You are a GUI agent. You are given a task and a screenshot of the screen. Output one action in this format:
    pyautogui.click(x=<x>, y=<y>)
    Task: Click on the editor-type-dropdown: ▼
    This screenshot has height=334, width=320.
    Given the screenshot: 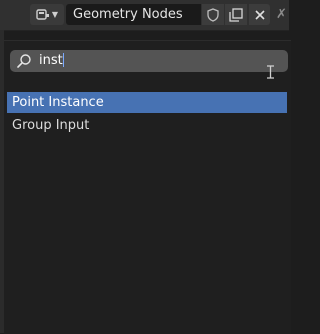 What is the action you would take?
    pyautogui.click(x=47, y=14)
    